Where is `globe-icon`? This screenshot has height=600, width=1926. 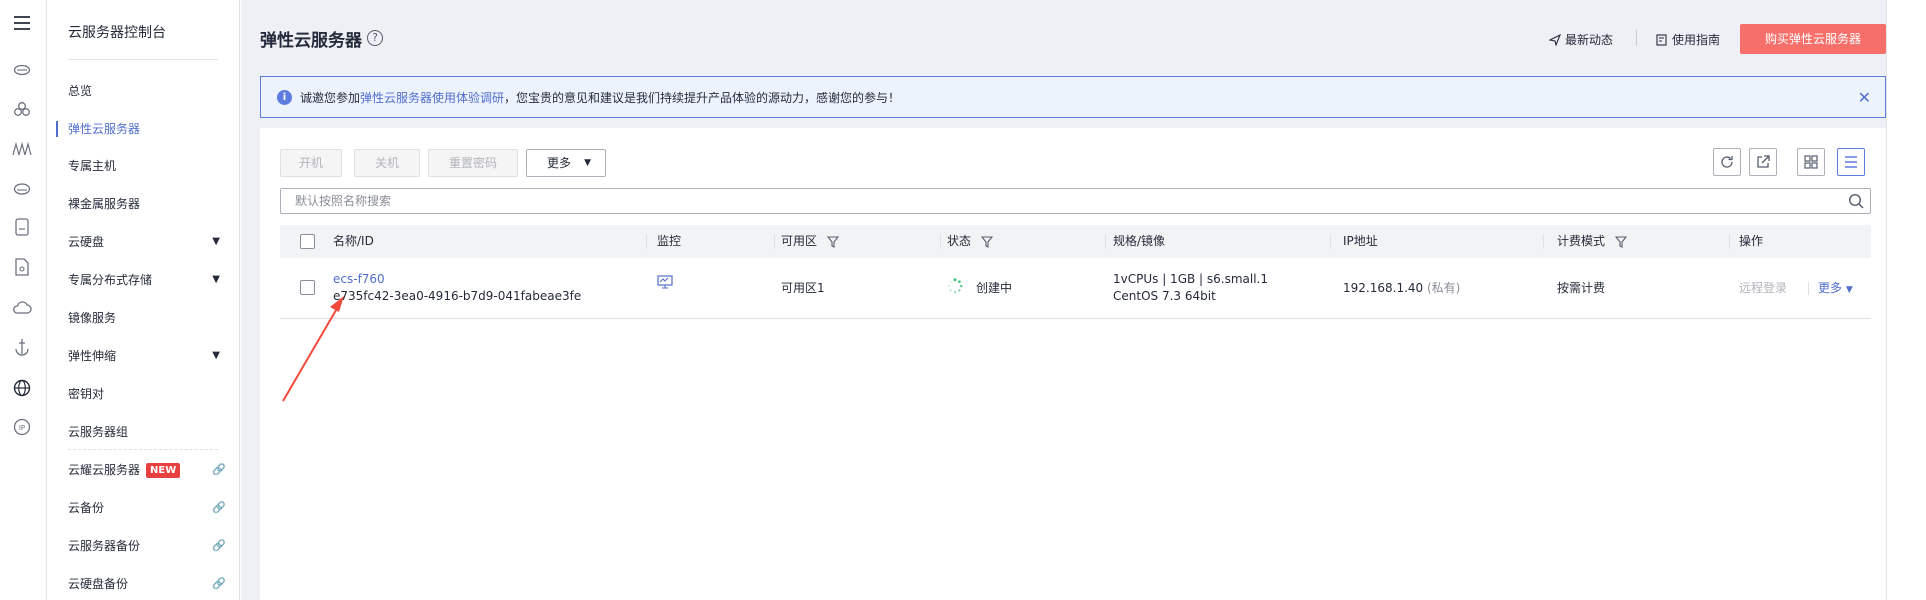
globe-icon is located at coordinates (22, 388).